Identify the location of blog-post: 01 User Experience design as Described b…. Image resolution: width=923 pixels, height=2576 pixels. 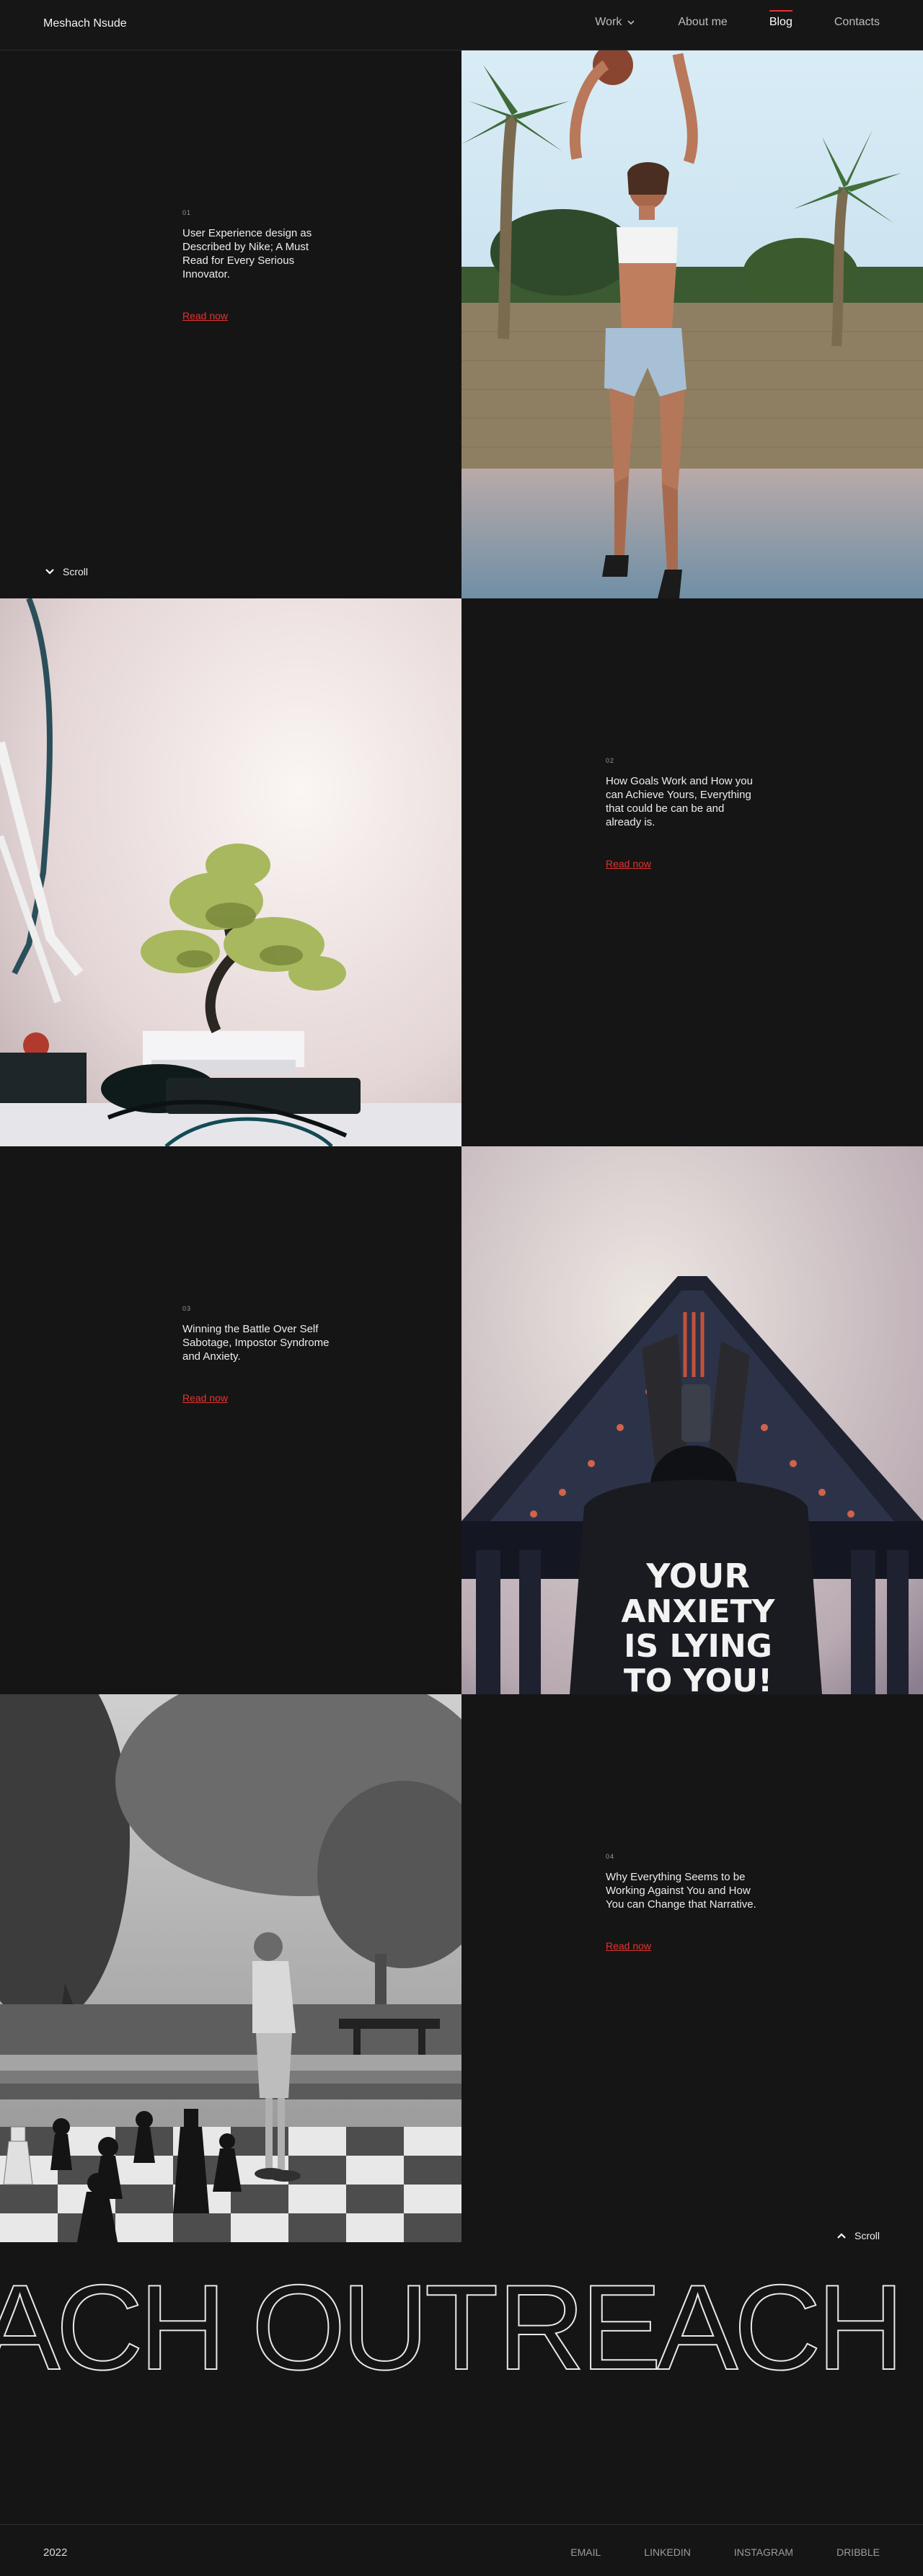
(258, 266).